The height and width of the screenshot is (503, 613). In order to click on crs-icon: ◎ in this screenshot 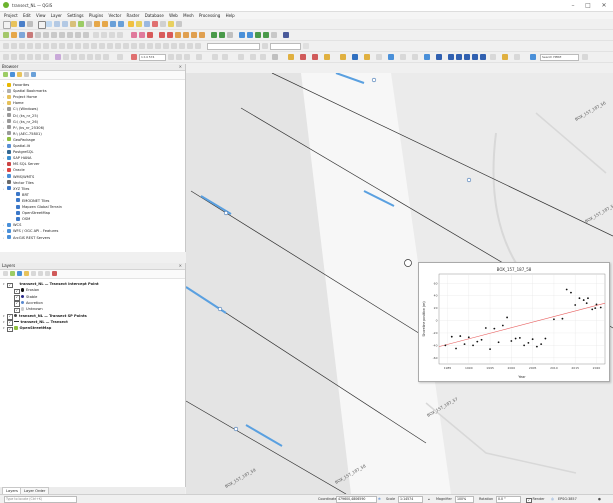, I will do `click(552, 499)`.